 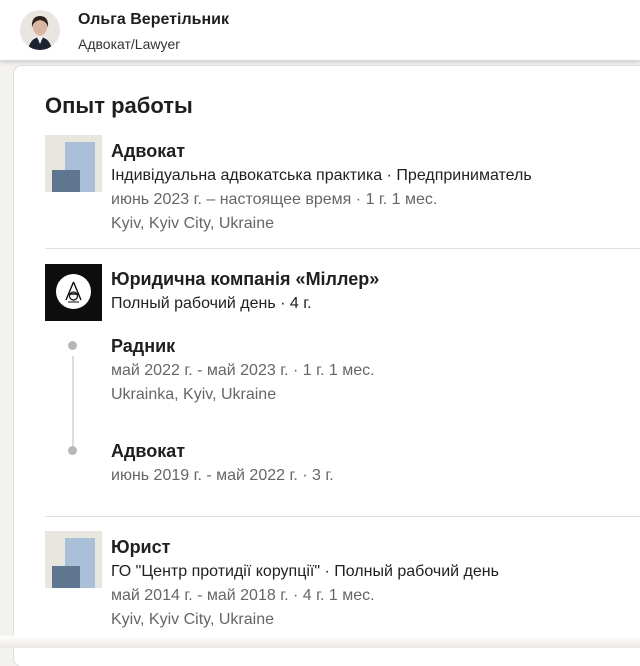 What do you see at coordinates (40, 30) in the screenshot?
I see `avatar` at bounding box center [40, 30].